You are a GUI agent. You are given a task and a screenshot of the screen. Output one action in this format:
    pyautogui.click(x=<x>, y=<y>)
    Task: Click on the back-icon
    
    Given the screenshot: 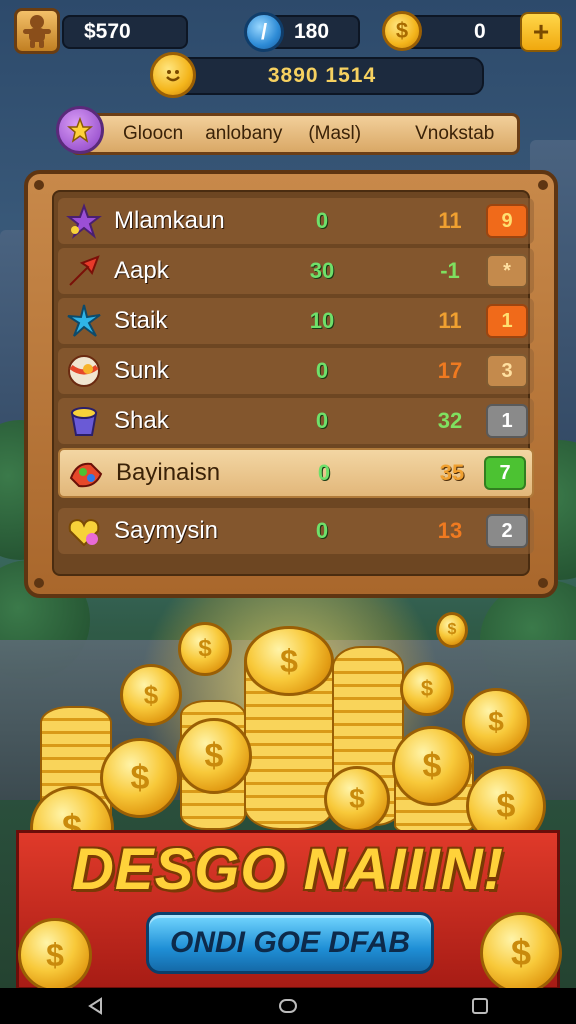 What is the action you would take?
    pyautogui.click(x=96, y=1006)
    